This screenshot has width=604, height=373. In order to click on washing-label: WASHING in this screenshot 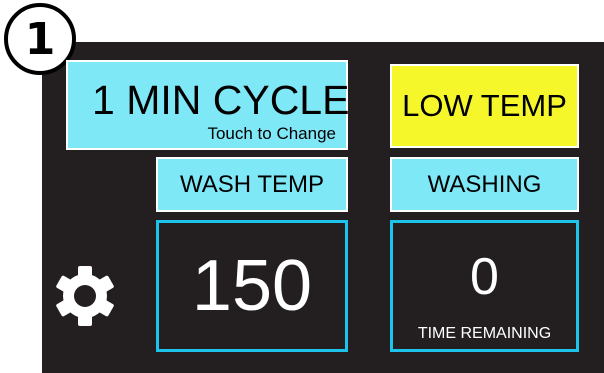, I will do `click(484, 184)`.